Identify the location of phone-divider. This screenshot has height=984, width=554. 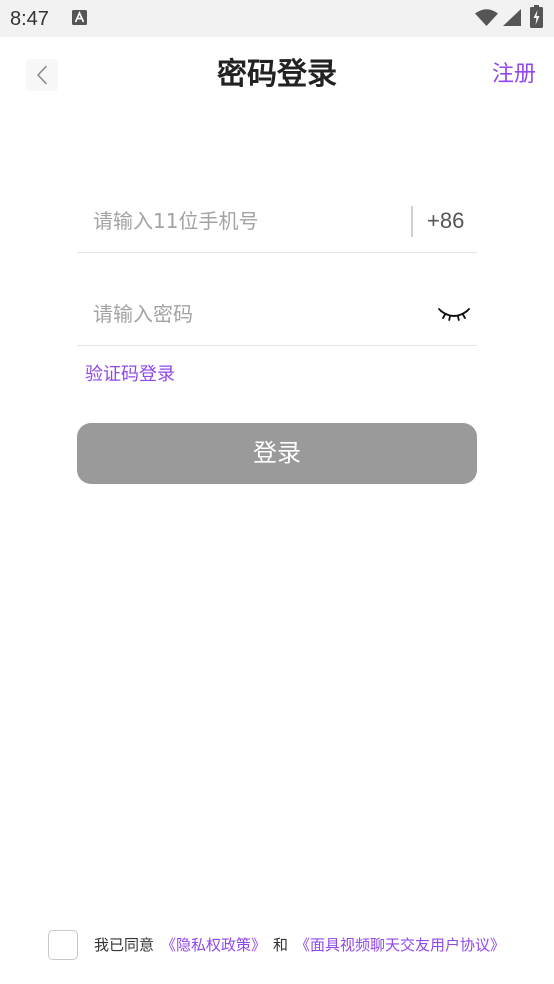
(412, 221).